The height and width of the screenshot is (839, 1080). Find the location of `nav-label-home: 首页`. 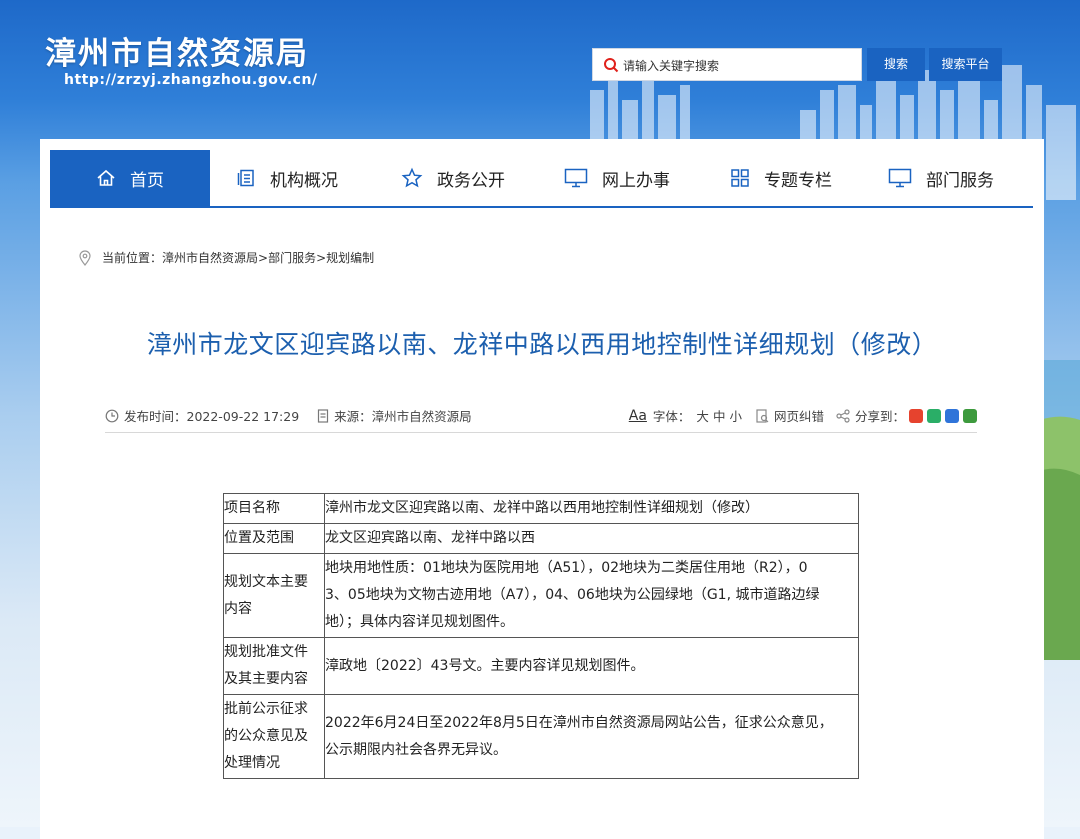

nav-label-home: 首页 is located at coordinates (147, 180).